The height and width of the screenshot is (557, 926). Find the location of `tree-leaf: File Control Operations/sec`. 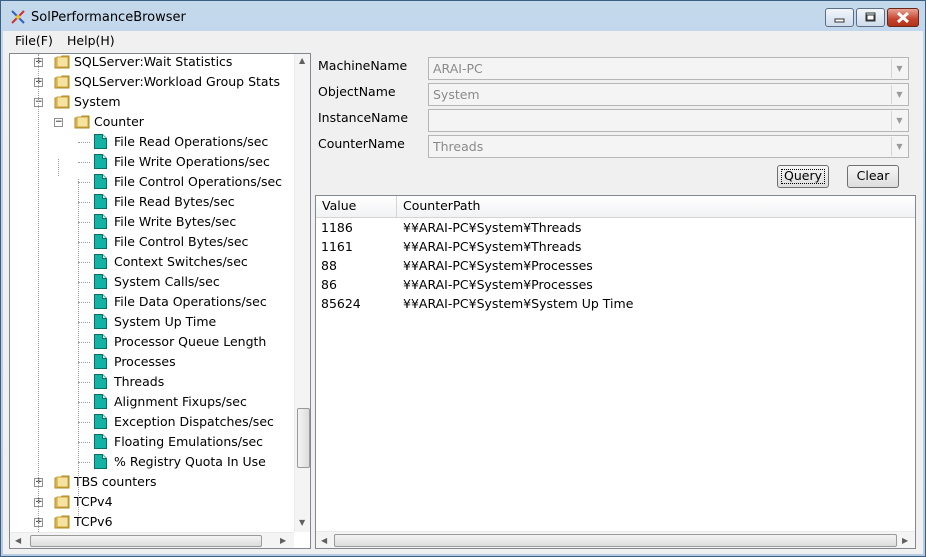

tree-leaf: File Control Operations/sec is located at coordinates (152, 182).